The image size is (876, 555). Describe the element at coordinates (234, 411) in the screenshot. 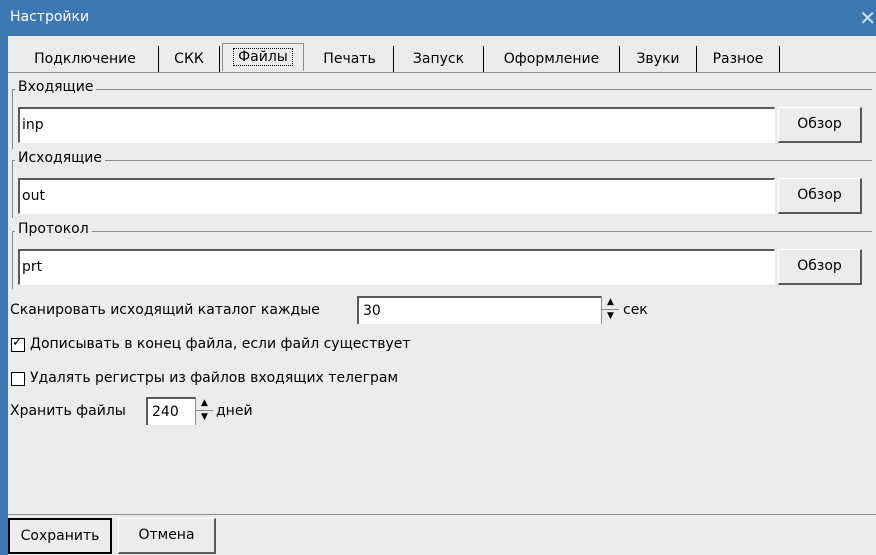

I see `keep-files-unit: дней` at that location.